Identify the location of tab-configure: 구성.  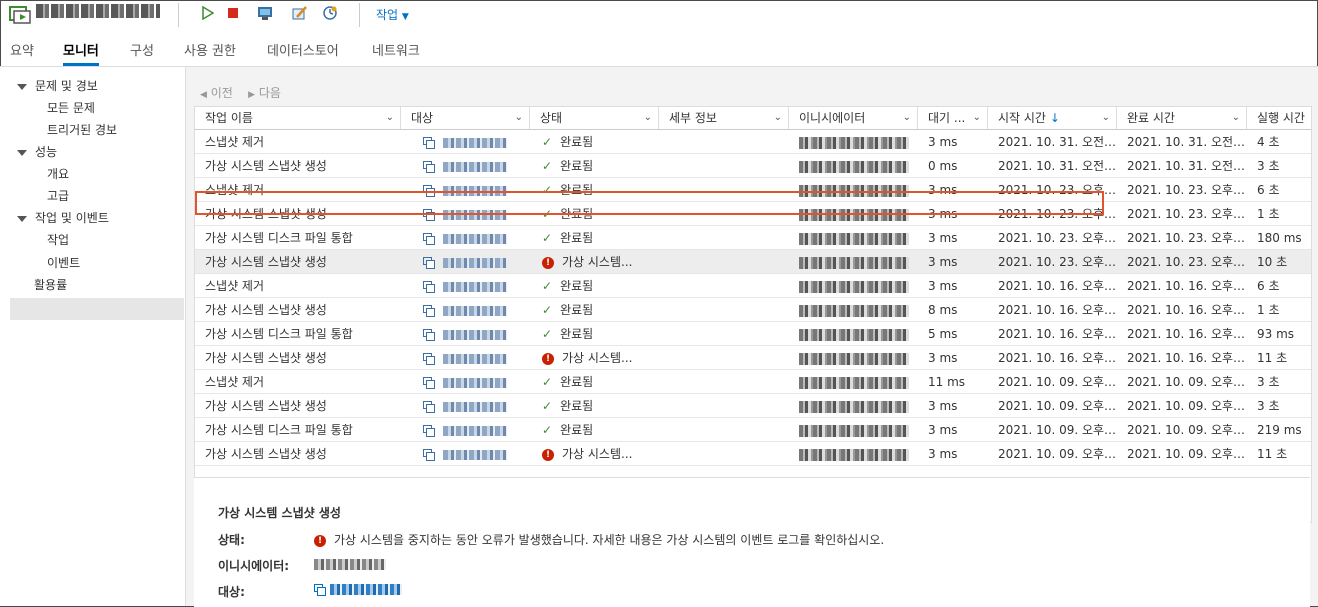
(142, 53).